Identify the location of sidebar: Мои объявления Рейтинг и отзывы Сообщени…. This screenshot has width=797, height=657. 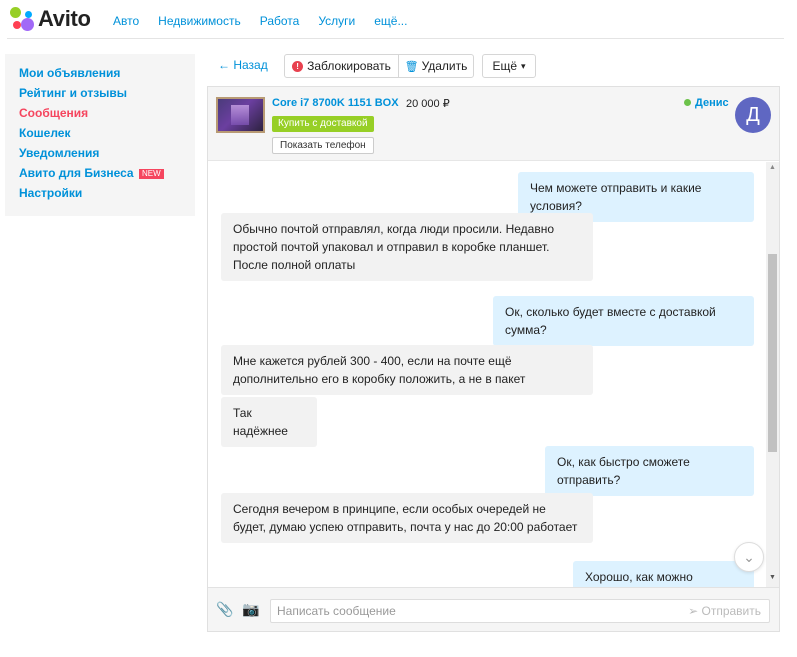
(100, 135).